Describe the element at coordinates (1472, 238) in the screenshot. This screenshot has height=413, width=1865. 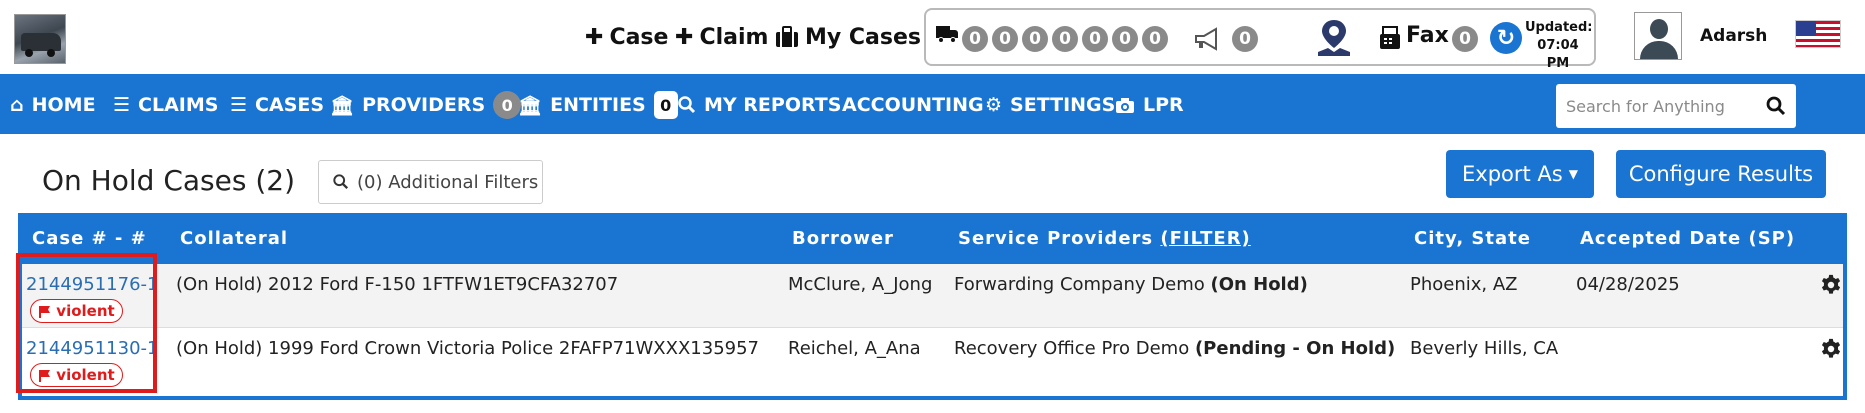
I see `col-city-state: City, State` at that location.